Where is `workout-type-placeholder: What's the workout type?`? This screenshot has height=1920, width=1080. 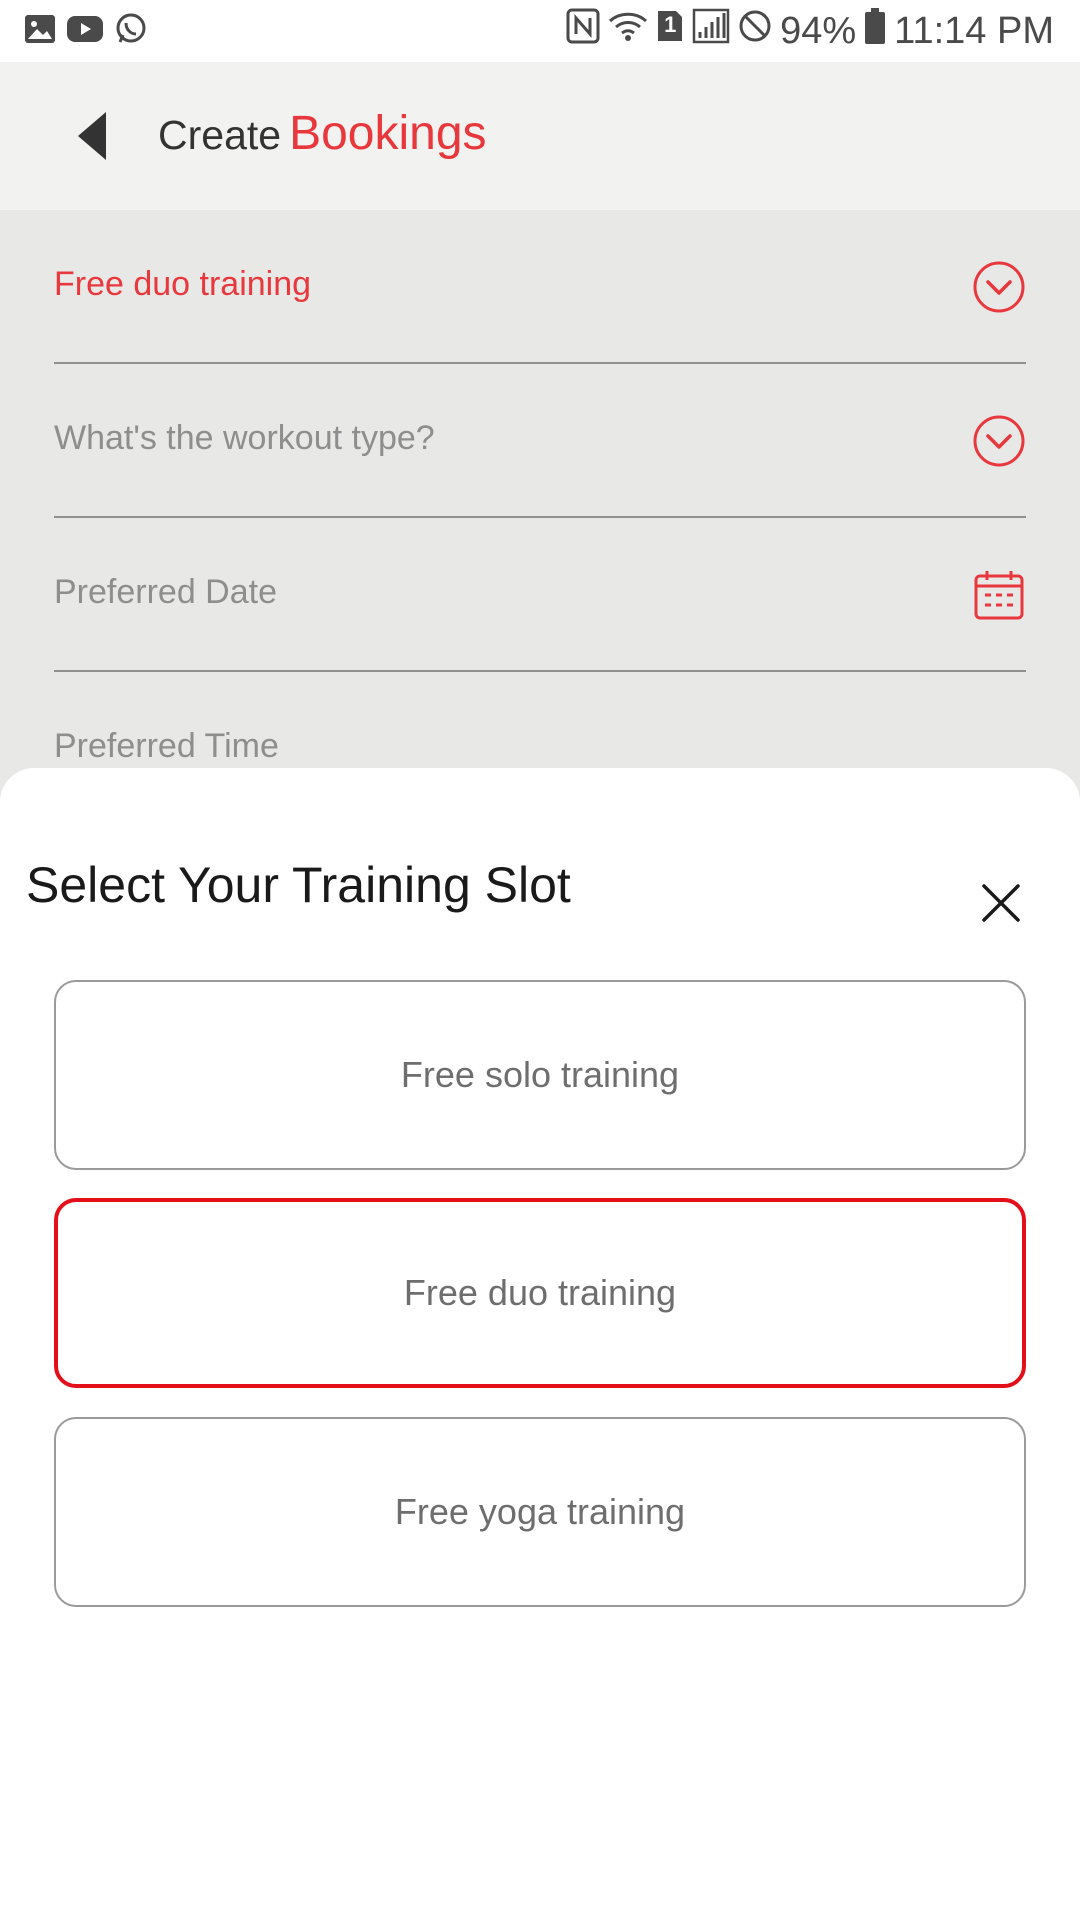 workout-type-placeholder: What's the workout type? is located at coordinates (244, 438).